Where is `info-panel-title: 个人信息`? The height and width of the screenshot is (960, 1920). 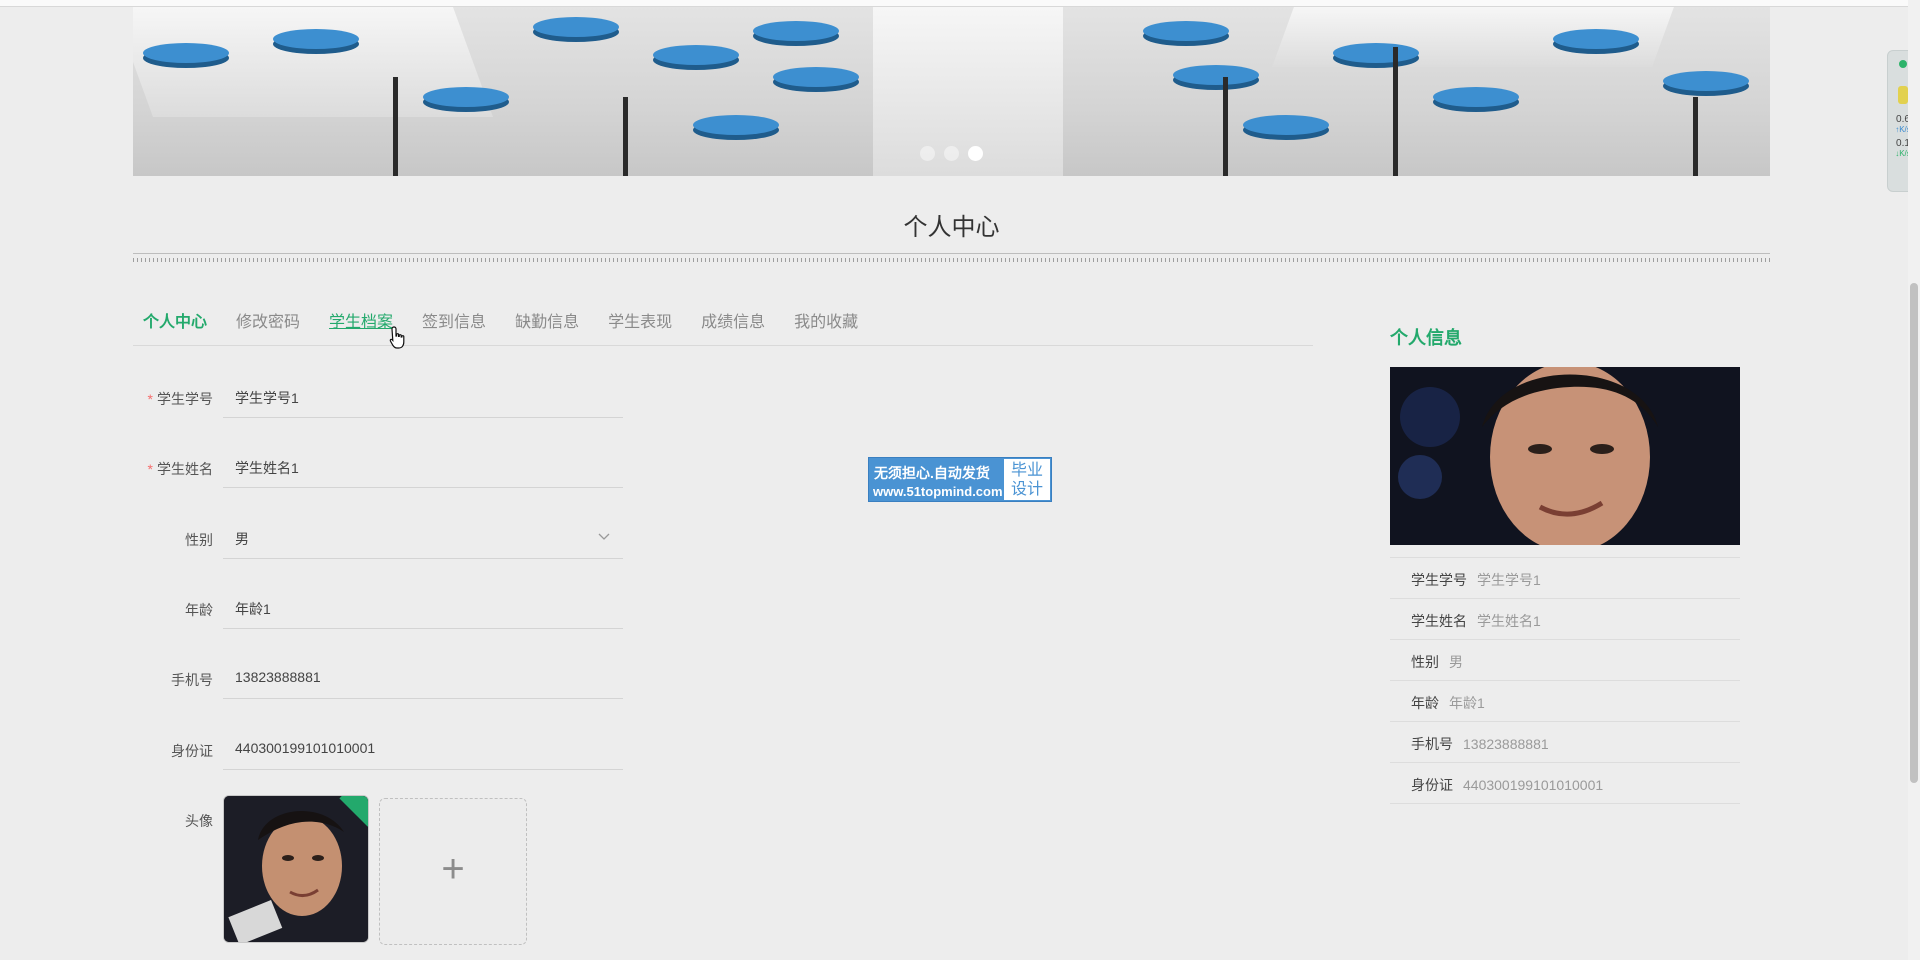 info-panel-title: 个人信息 is located at coordinates (1426, 338).